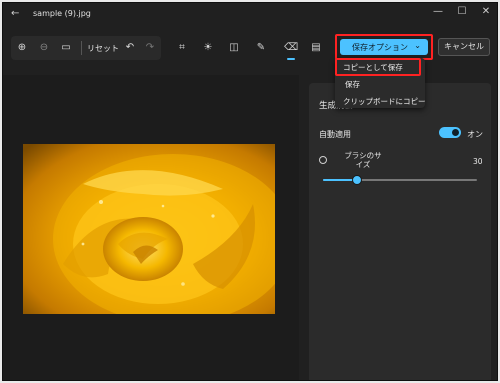  Describe the element at coordinates (478, 161) in the screenshot. I see `brush-size-value: 30` at that location.